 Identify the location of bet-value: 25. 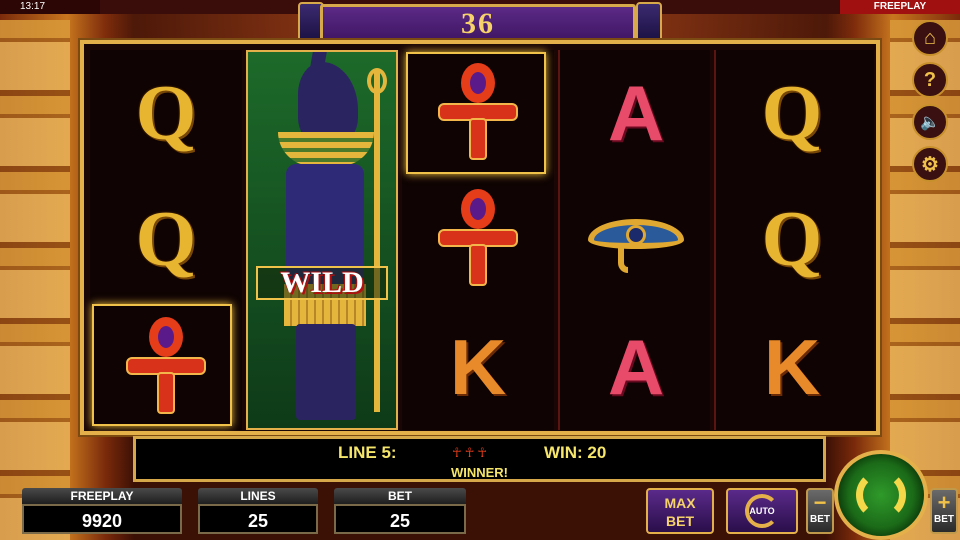
(400, 519).